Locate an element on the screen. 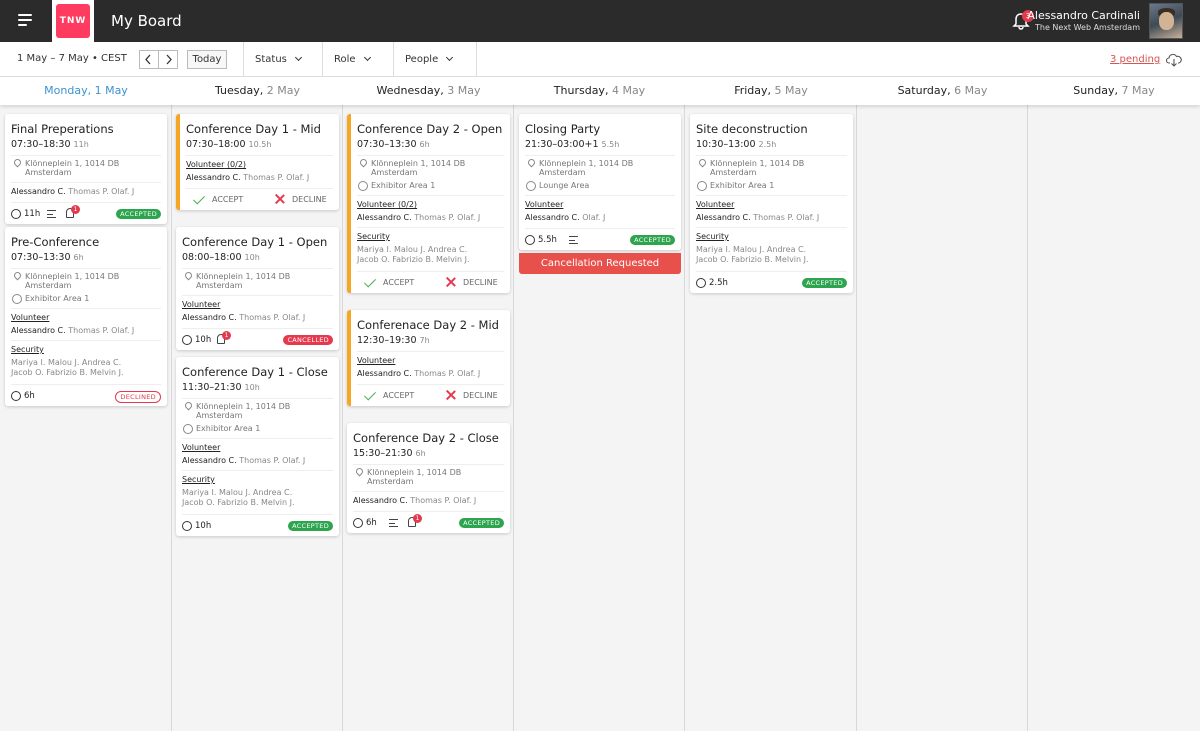 The height and width of the screenshot is (731, 1200). area: Exhibitor Area 1 is located at coordinates (771, 184).